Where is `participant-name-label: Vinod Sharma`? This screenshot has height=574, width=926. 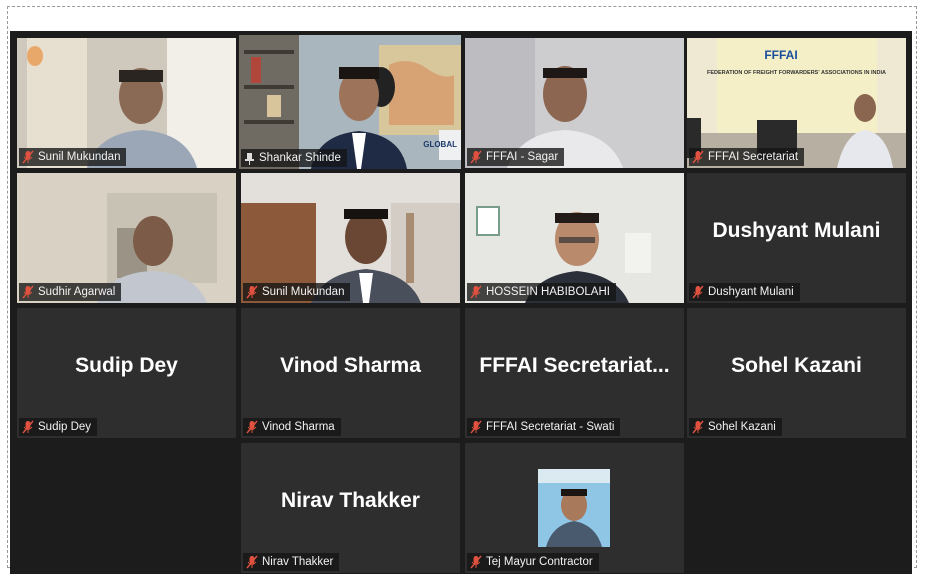 participant-name-label: Vinod Sharma is located at coordinates (292, 427).